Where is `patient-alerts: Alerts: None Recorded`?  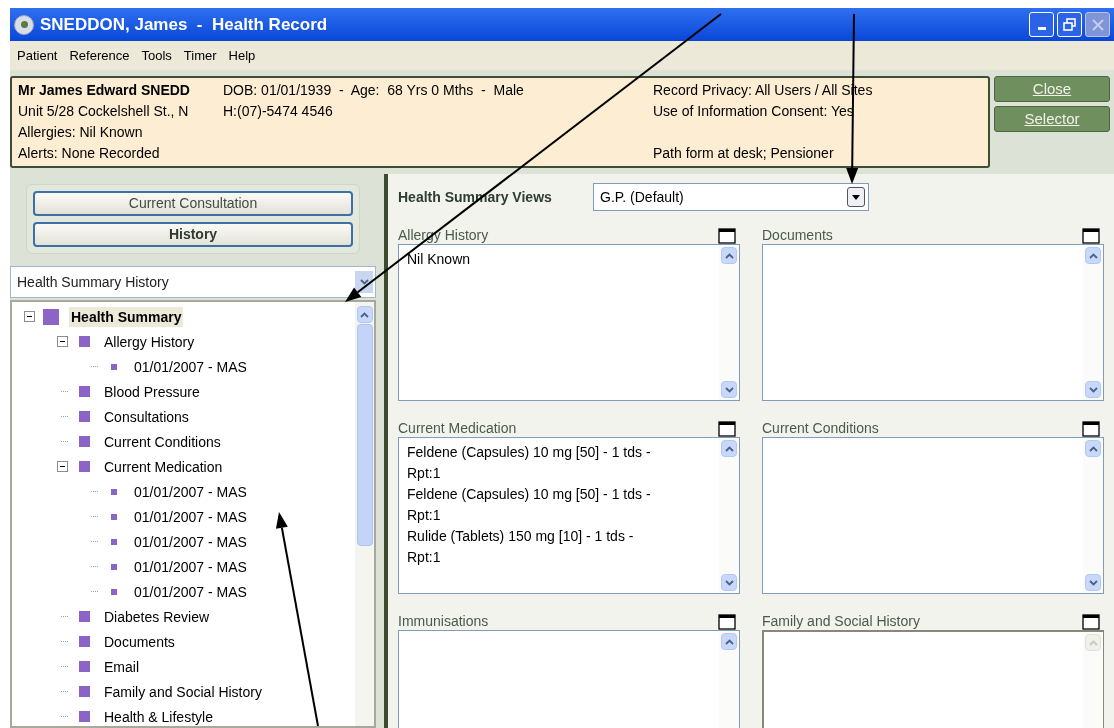 patient-alerts: Alerts: None Recorded is located at coordinates (89, 153).